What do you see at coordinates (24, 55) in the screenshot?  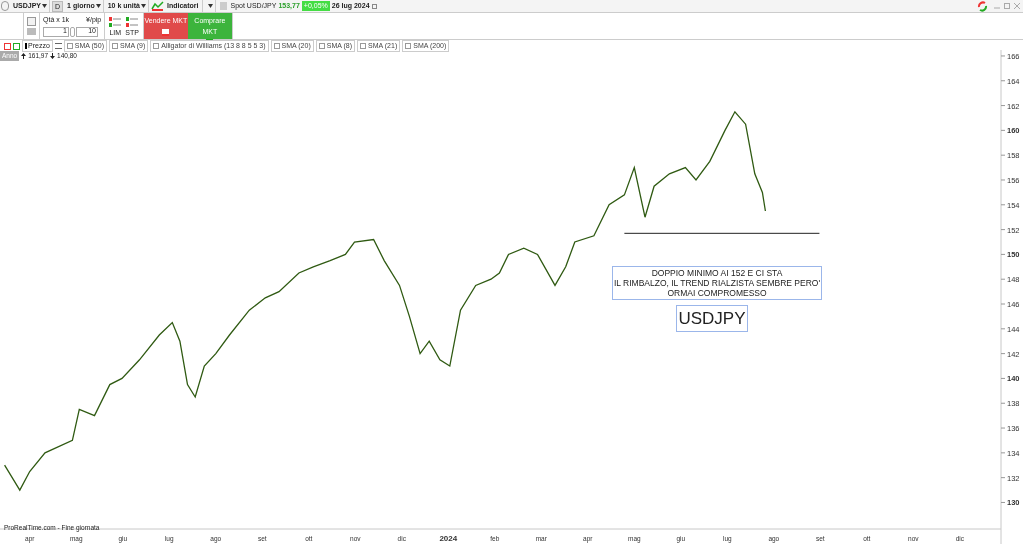 I see `up-arrow-icon` at bounding box center [24, 55].